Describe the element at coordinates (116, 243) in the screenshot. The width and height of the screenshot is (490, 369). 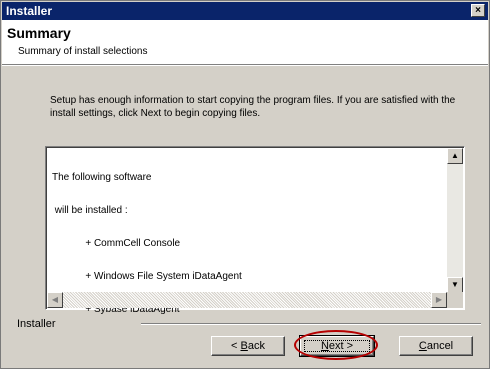
I see `summary-line: + CommCell Console` at that location.